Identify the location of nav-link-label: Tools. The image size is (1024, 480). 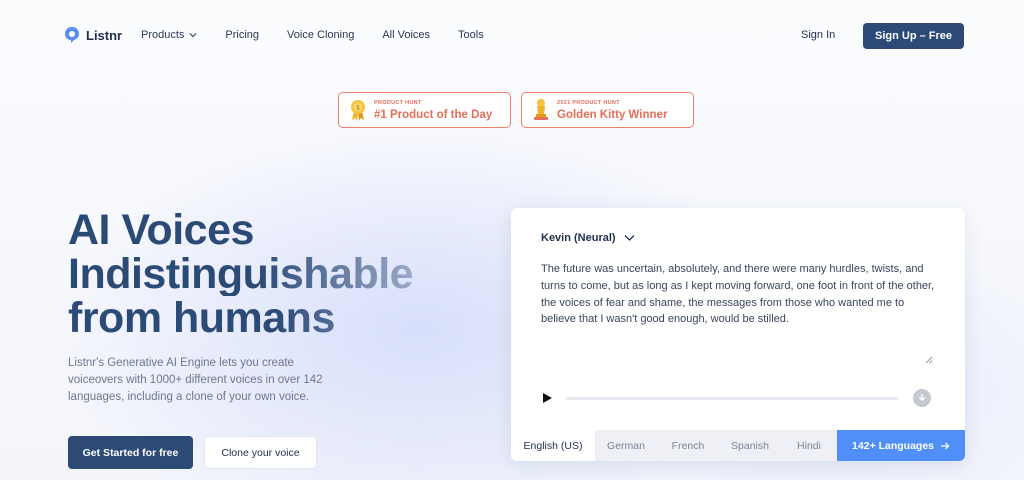
(471, 35).